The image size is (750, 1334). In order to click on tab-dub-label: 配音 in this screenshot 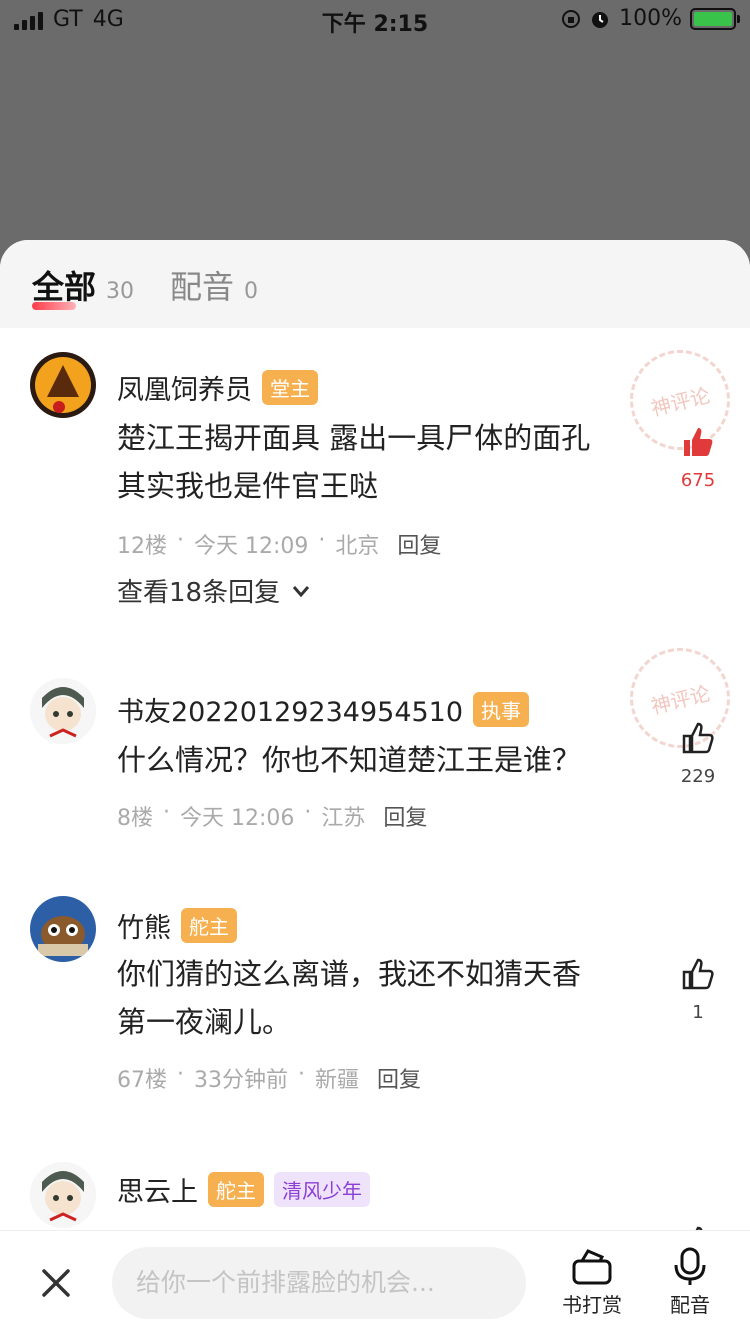, I will do `click(202, 287)`.